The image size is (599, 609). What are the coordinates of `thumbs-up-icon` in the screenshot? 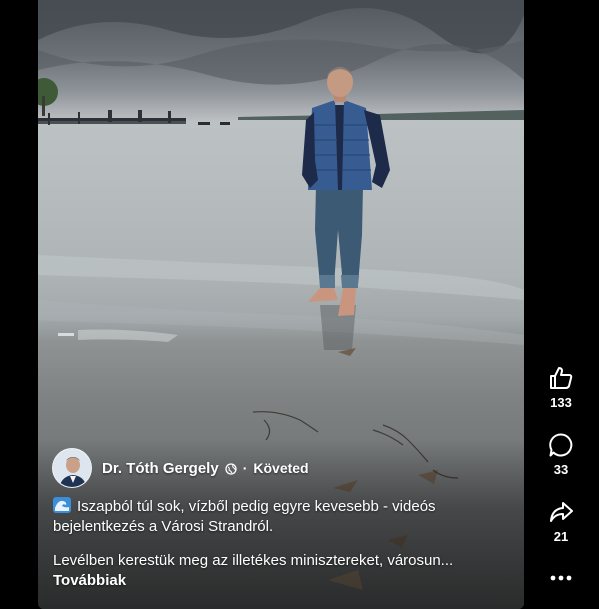 It's located at (561, 378).